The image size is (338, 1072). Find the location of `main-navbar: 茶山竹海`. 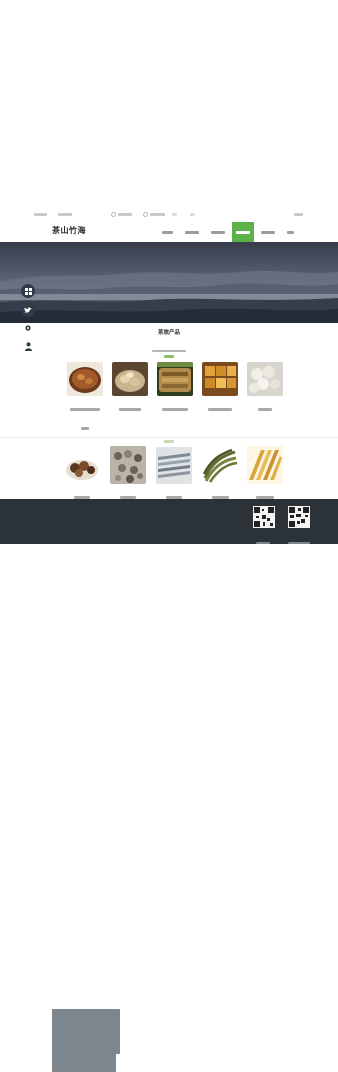

main-navbar: 茶山竹海 is located at coordinates (169, 232).